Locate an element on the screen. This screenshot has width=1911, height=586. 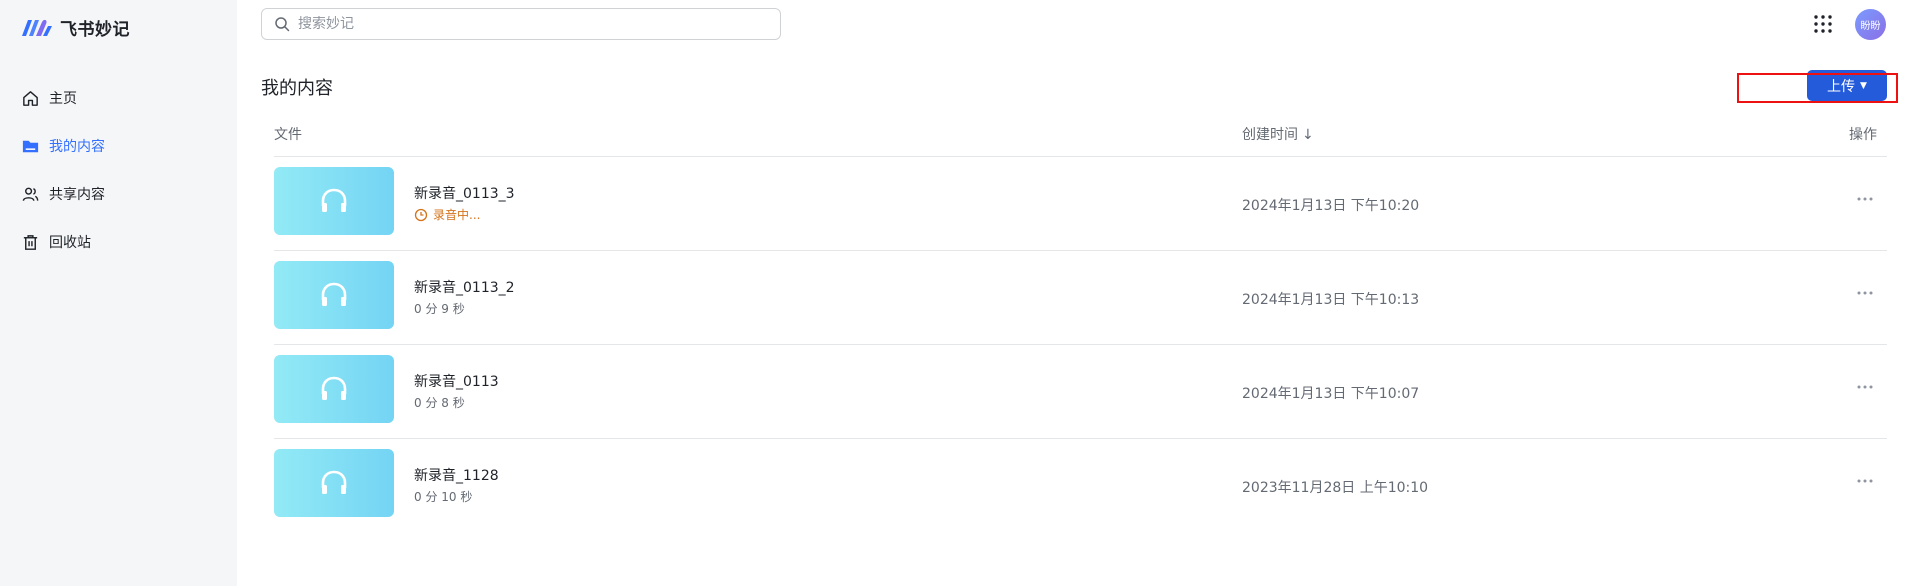
trash-icon is located at coordinates (30, 242).